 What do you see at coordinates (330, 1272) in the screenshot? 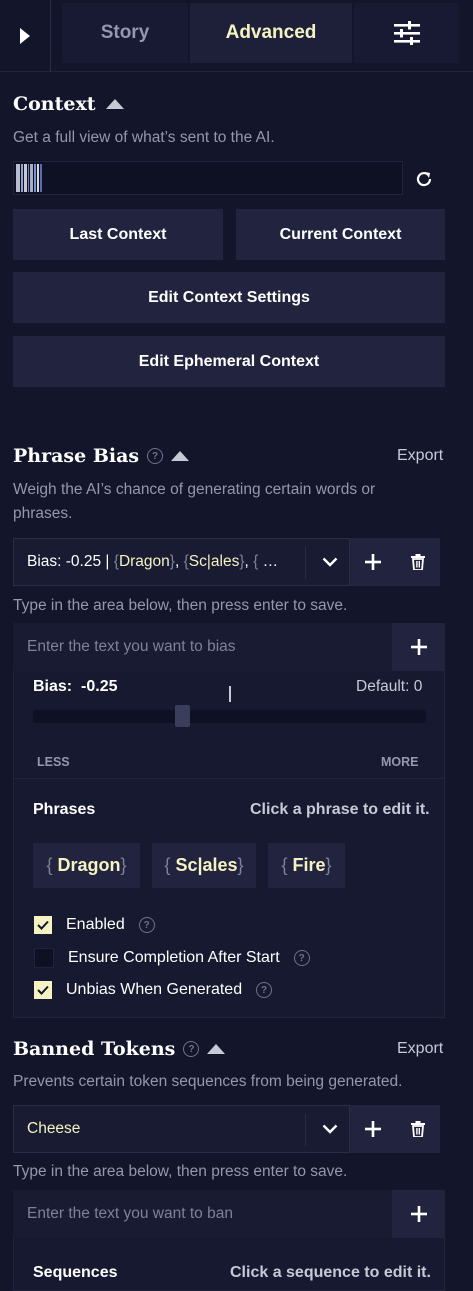
I see `sequences-hint: Click a sequence to edit it.` at bounding box center [330, 1272].